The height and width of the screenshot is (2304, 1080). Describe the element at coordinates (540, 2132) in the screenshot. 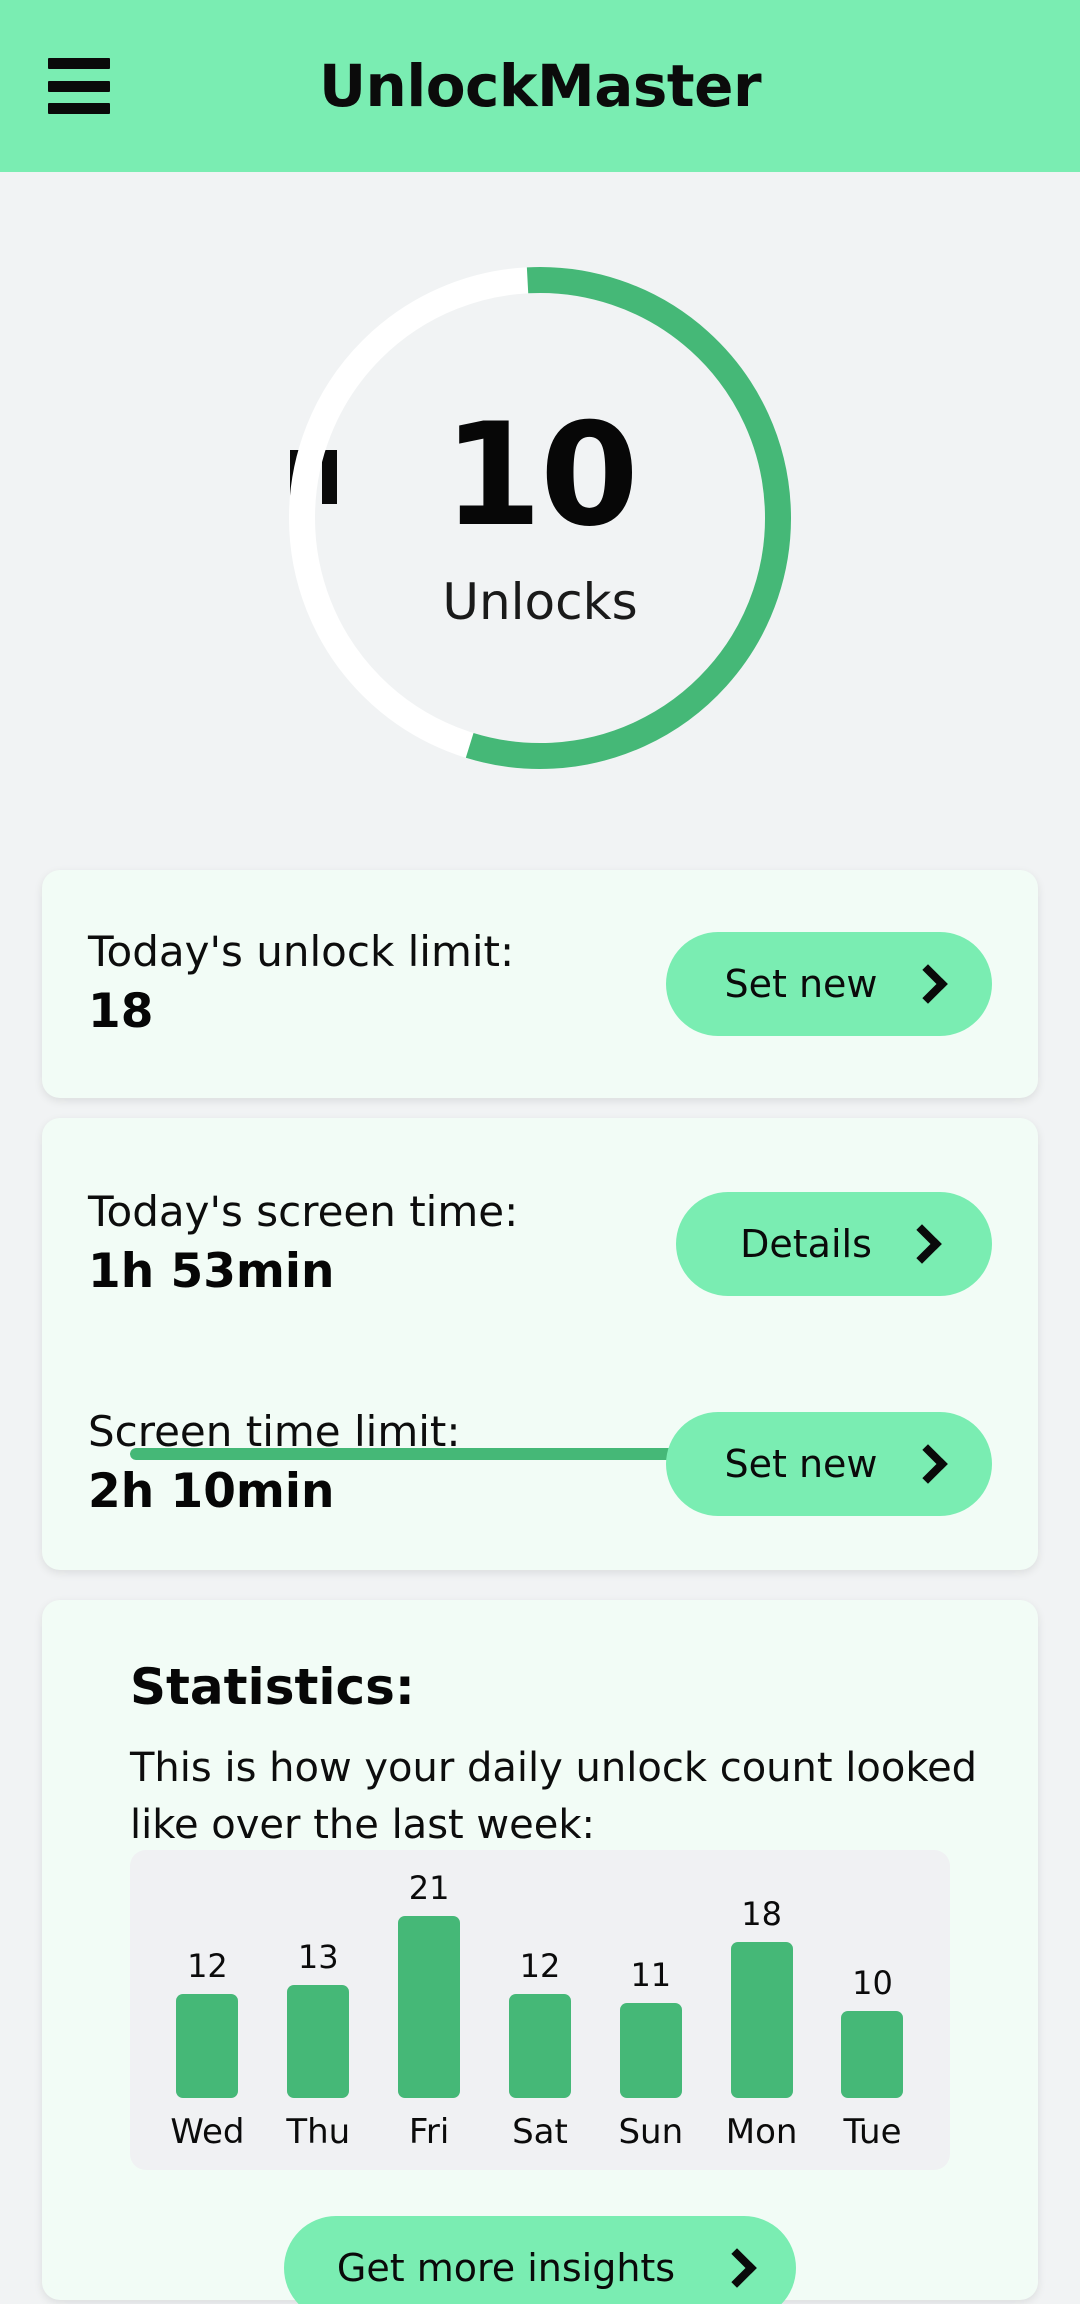

I see `chart-bar-label: Sat` at that location.